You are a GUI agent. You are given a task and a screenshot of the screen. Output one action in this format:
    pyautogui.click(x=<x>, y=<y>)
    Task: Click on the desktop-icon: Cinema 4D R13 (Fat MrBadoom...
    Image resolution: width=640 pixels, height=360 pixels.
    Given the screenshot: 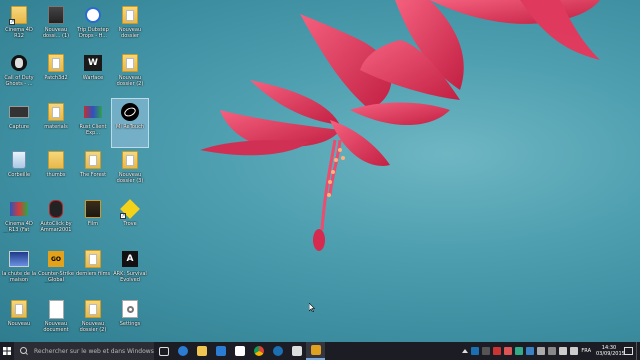 What is the action you would take?
    pyautogui.click(x=19, y=220)
    